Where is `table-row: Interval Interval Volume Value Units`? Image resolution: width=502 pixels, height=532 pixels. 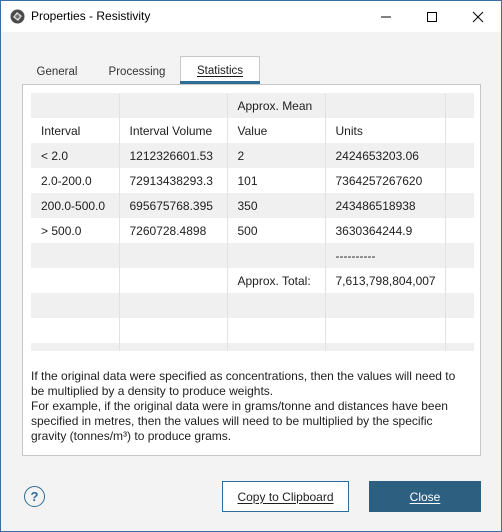
table-row: Interval Interval Volume Value Units is located at coordinates (252, 130).